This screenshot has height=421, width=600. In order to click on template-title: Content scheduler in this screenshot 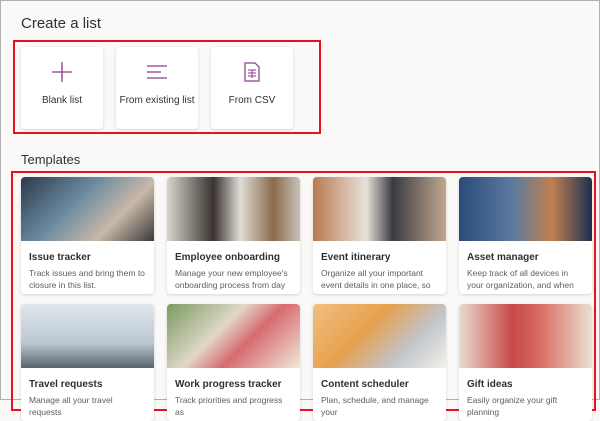, I will do `click(365, 384)`.